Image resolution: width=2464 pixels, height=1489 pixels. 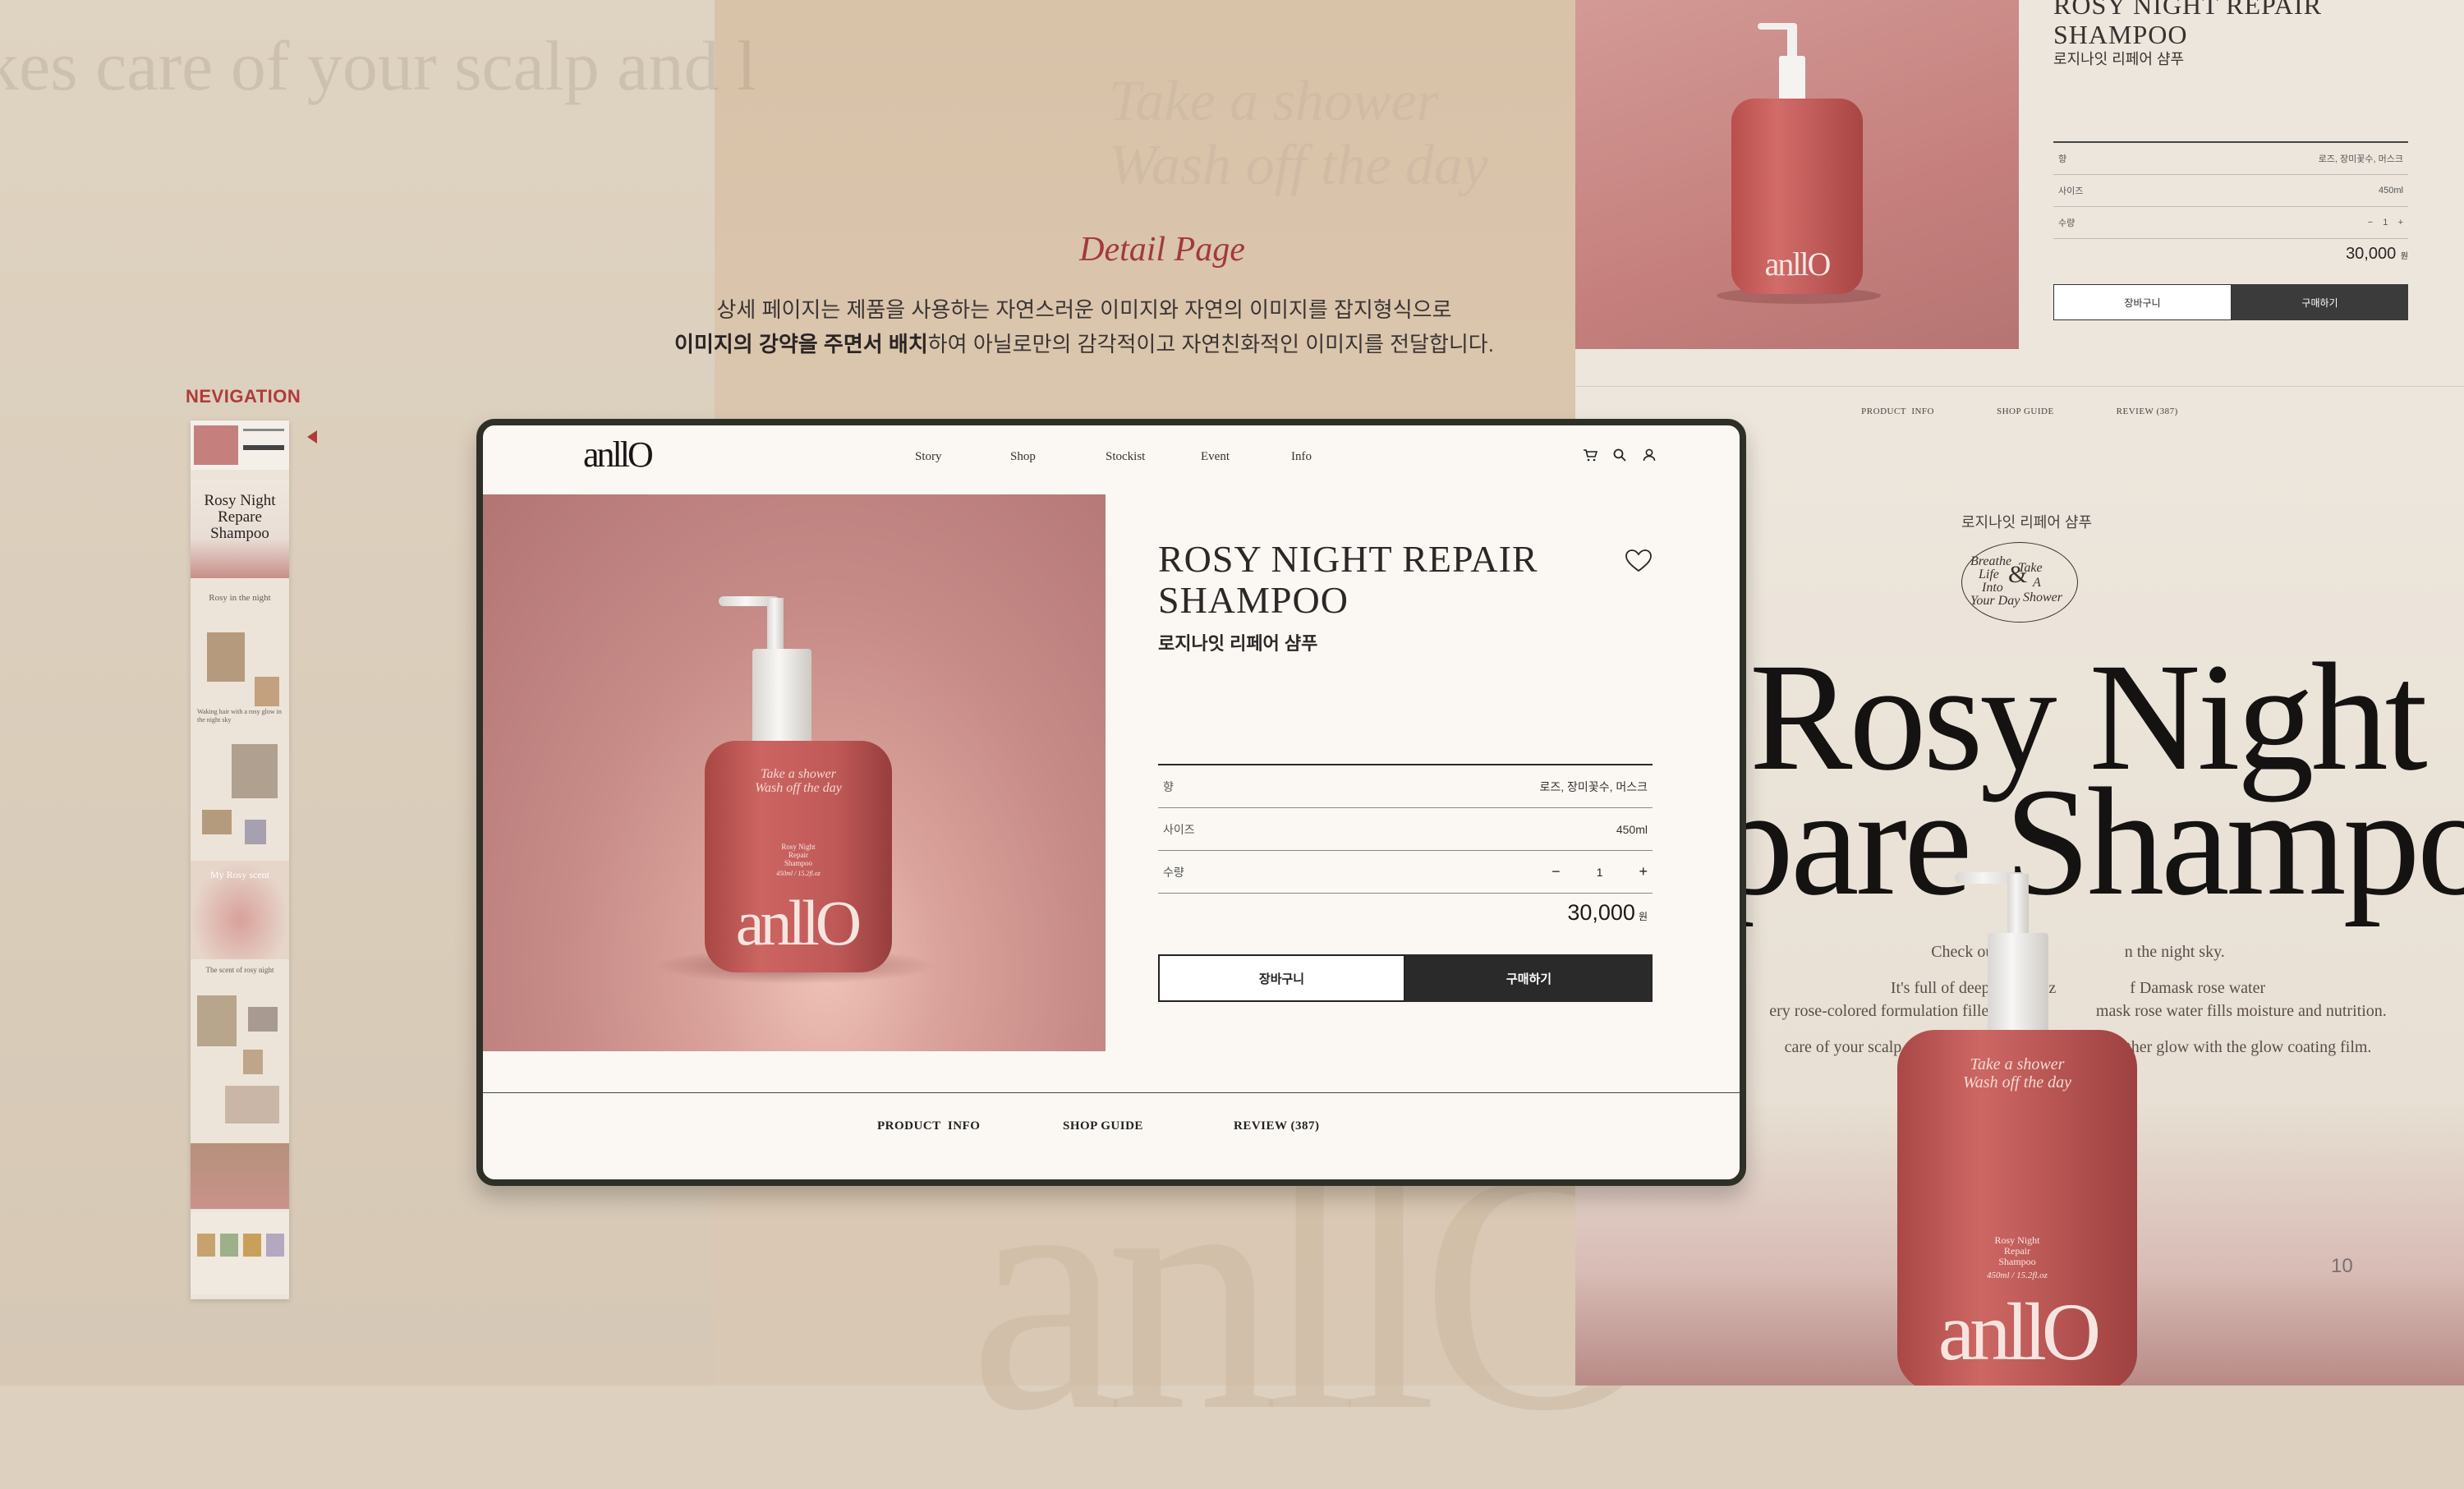 I want to click on price-value: 30,000, so click(x=1601, y=912).